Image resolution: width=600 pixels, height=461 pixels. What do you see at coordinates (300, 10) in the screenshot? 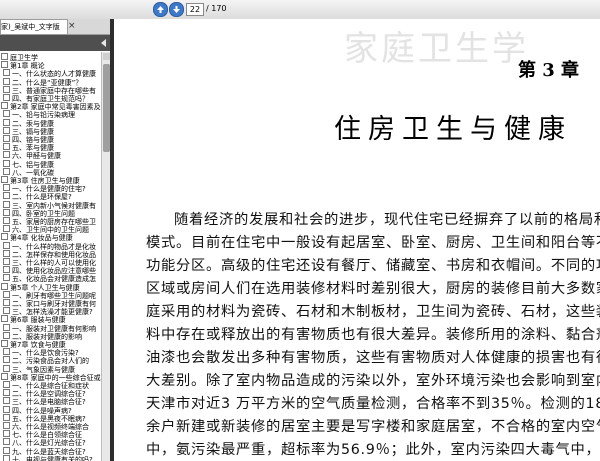
I see `toolbar: 22 / 170` at bounding box center [300, 10].